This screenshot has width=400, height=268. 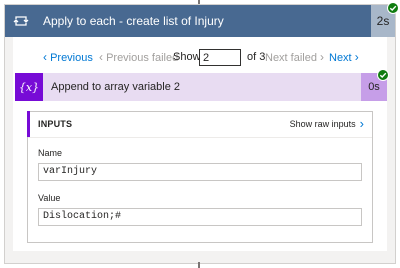 What do you see at coordinates (71, 58) in the screenshot?
I see `previous-label: Previous` at bounding box center [71, 58].